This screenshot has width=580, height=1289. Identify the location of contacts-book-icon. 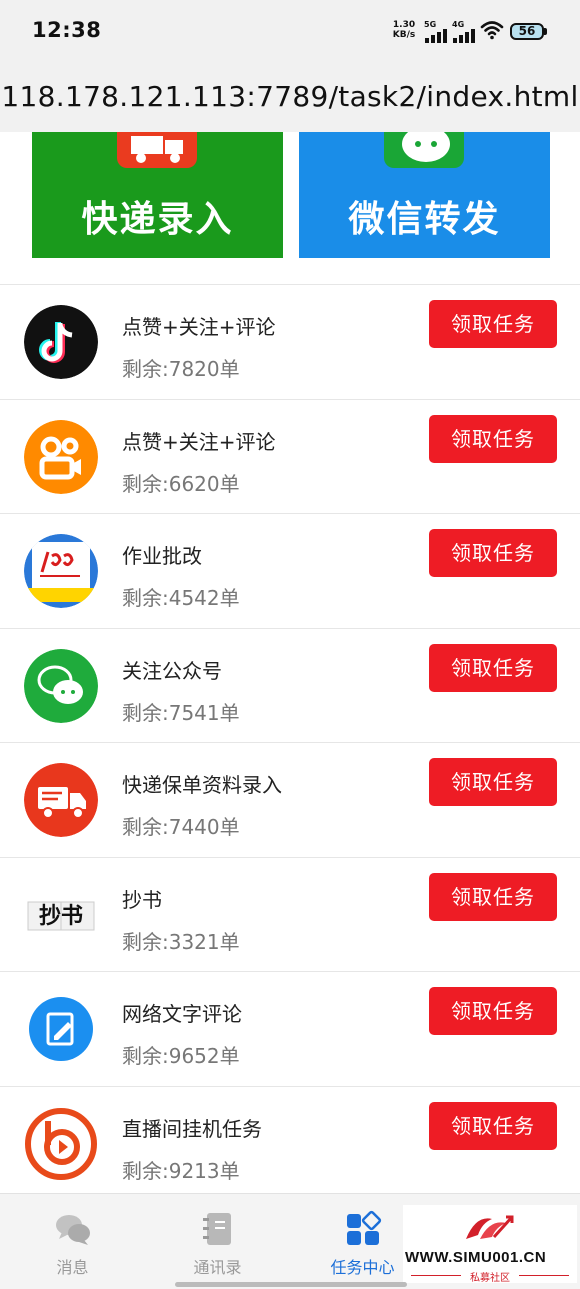
(216, 1229).